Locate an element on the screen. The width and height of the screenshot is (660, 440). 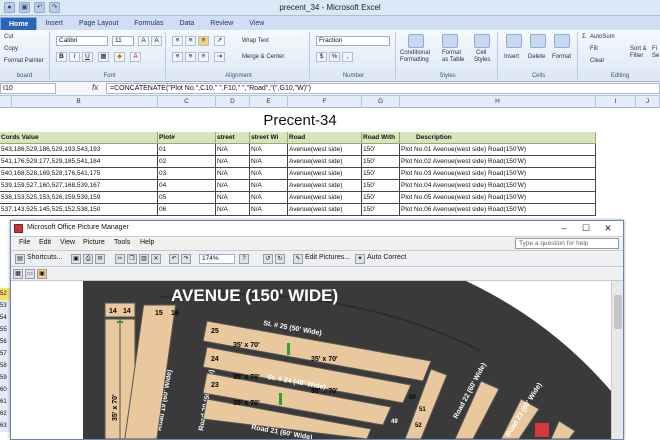
cell-description: Plot No.05 Avenue(west side) Road(150'W) is located at coordinates (498, 198).